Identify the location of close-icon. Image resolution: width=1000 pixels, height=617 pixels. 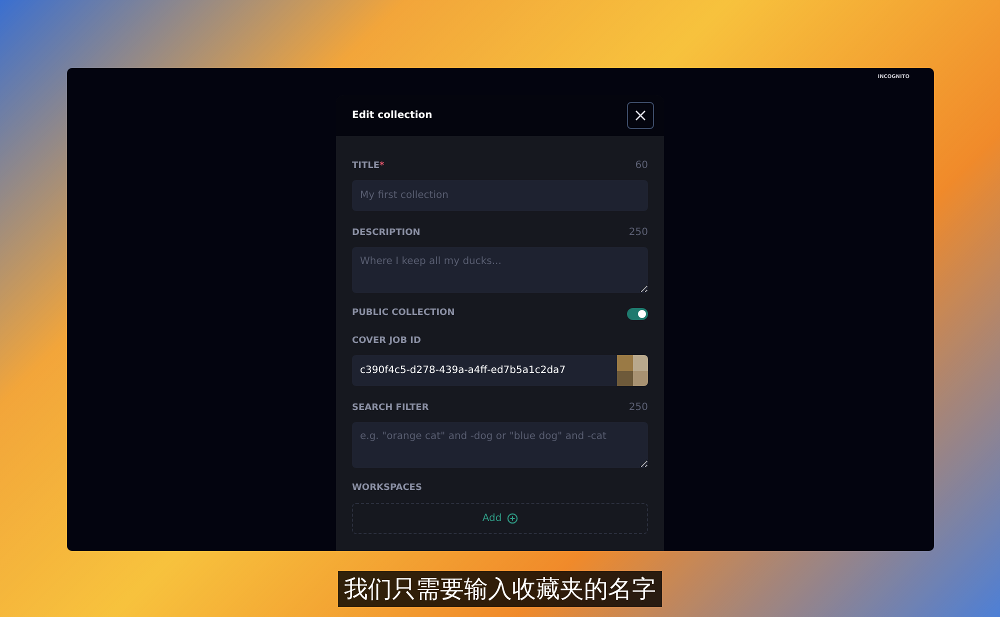
(640, 115).